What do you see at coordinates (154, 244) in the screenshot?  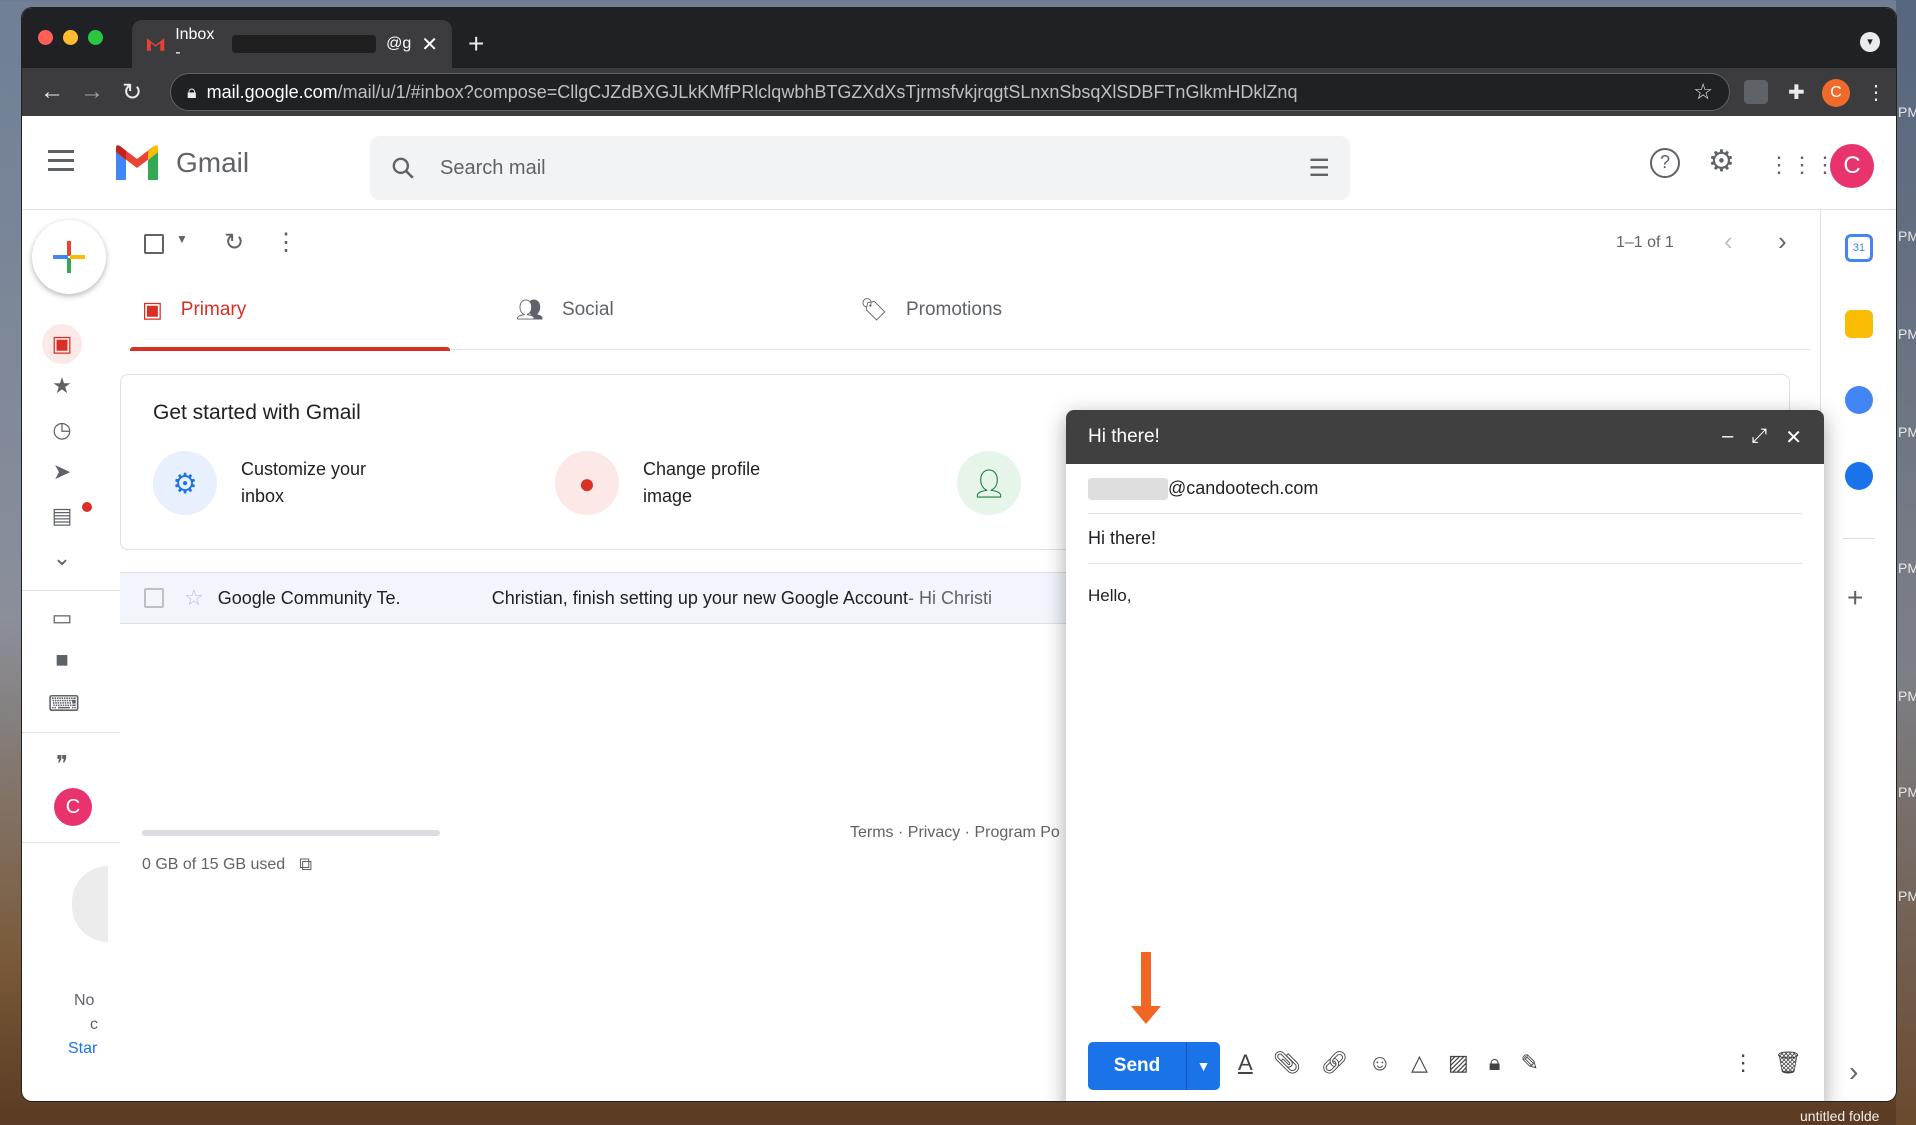 I see `select-all-checkbox` at bounding box center [154, 244].